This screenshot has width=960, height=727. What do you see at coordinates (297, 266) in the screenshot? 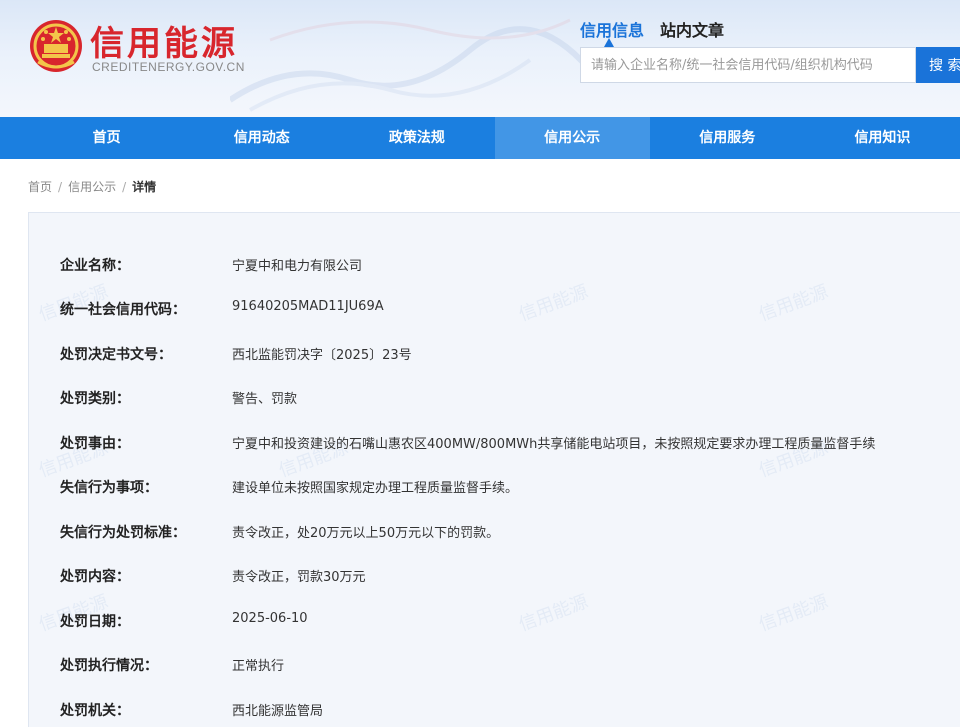
I see `detail-value: 宁夏中和电力有限公司` at bounding box center [297, 266].